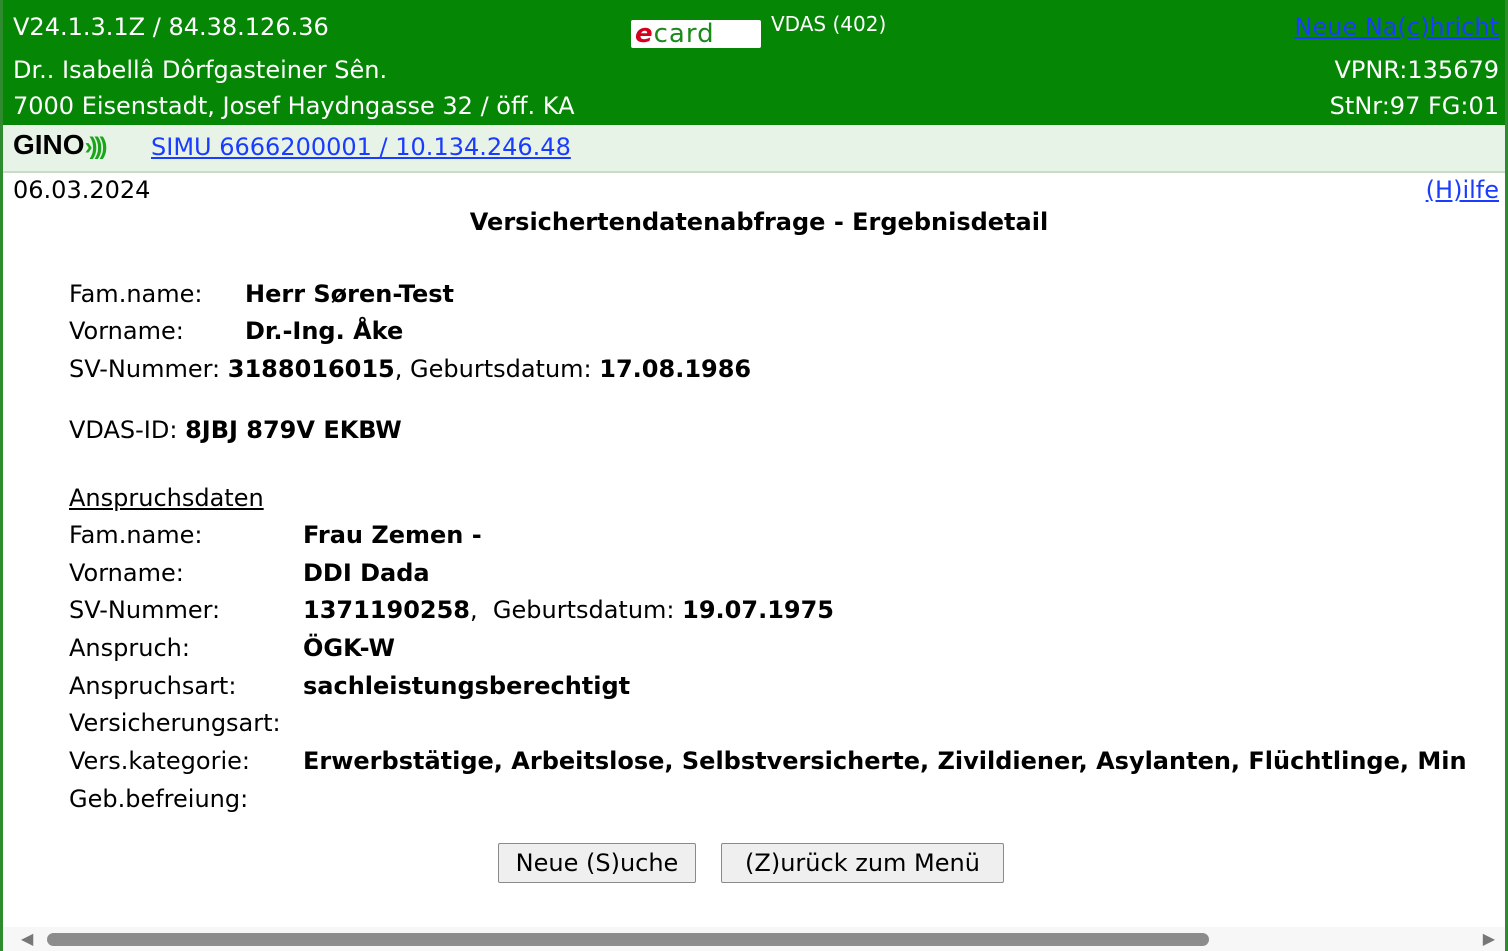 The width and height of the screenshot is (1508, 951). What do you see at coordinates (96, 146) in the screenshot?
I see `signal-waves-icon: ›)))` at bounding box center [96, 146].